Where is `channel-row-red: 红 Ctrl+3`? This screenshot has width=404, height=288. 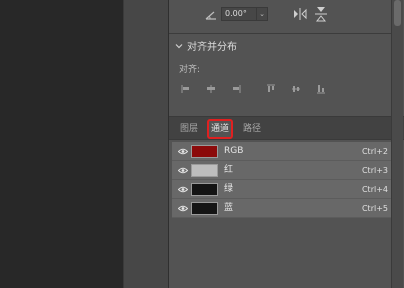 channel-row-red: 红 Ctrl+3 is located at coordinates (282, 170).